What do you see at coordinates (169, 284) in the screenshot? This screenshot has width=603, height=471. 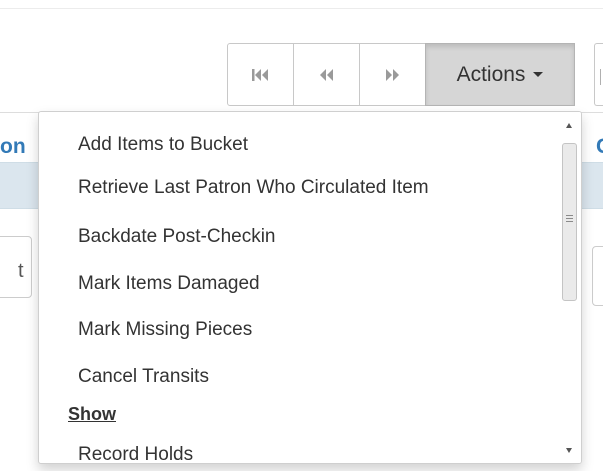 I see `menu-item-mark-damaged: Mark Items Damaged` at bounding box center [169, 284].